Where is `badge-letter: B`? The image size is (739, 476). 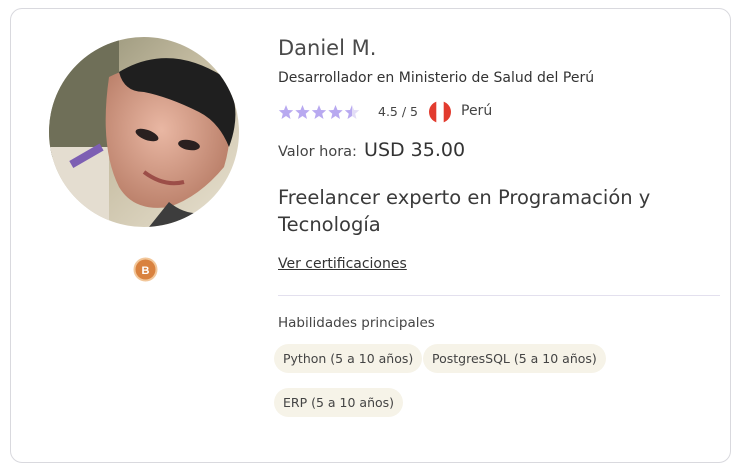 badge-letter: B is located at coordinates (146, 271).